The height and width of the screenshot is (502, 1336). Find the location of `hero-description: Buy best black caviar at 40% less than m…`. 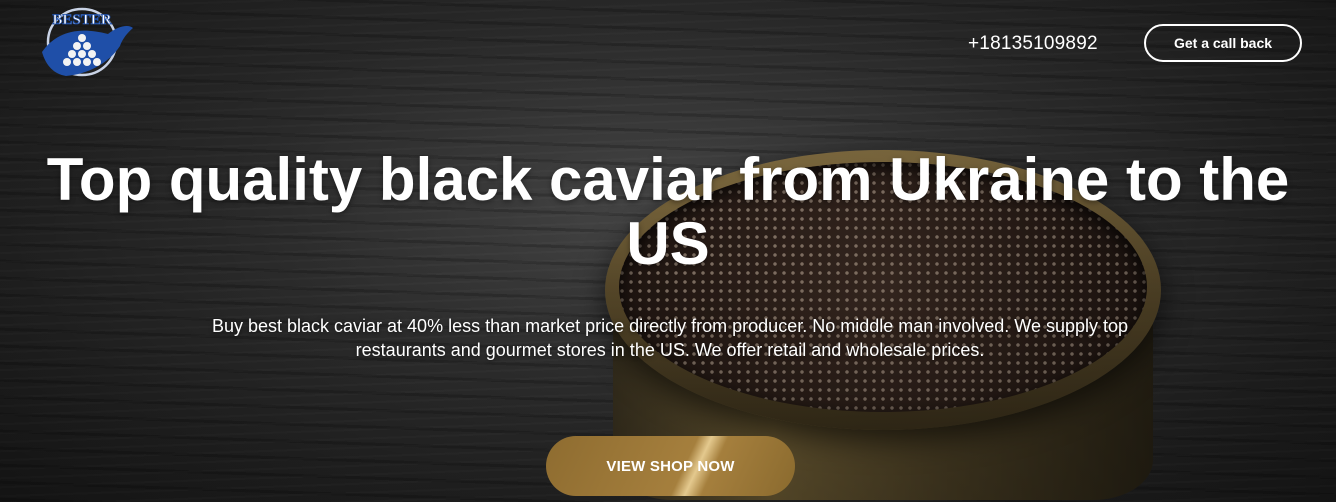

hero-description: Buy best black caviar at 40% less than m… is located at coordinates (670, 338).